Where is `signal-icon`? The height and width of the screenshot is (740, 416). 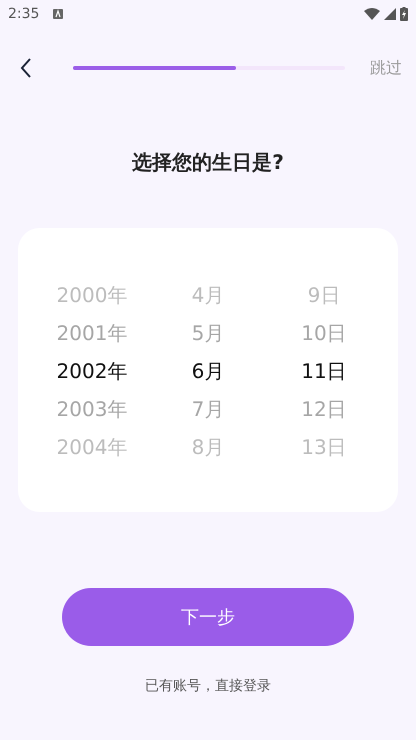 signal-icon is located at coordinates (390, 14).